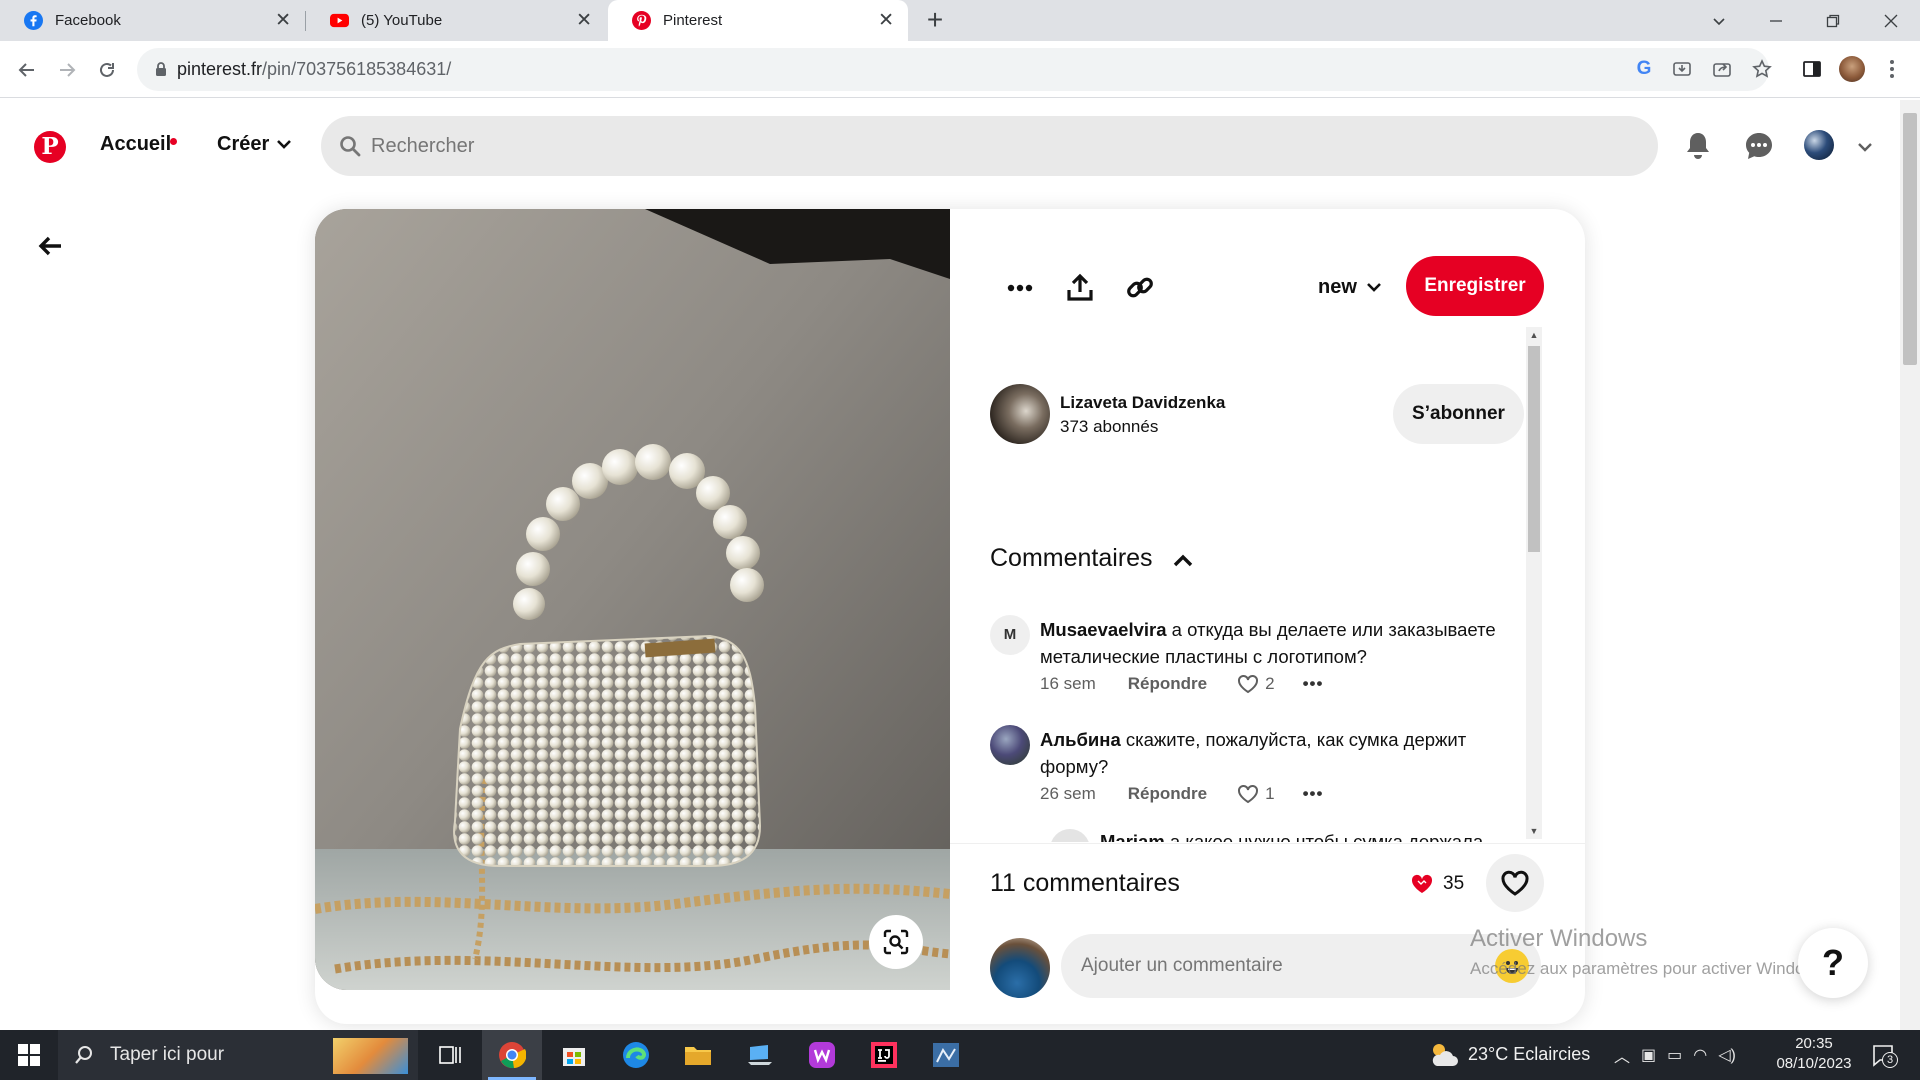  I want to click on search-bar: Rechercher, so click(989, 146).